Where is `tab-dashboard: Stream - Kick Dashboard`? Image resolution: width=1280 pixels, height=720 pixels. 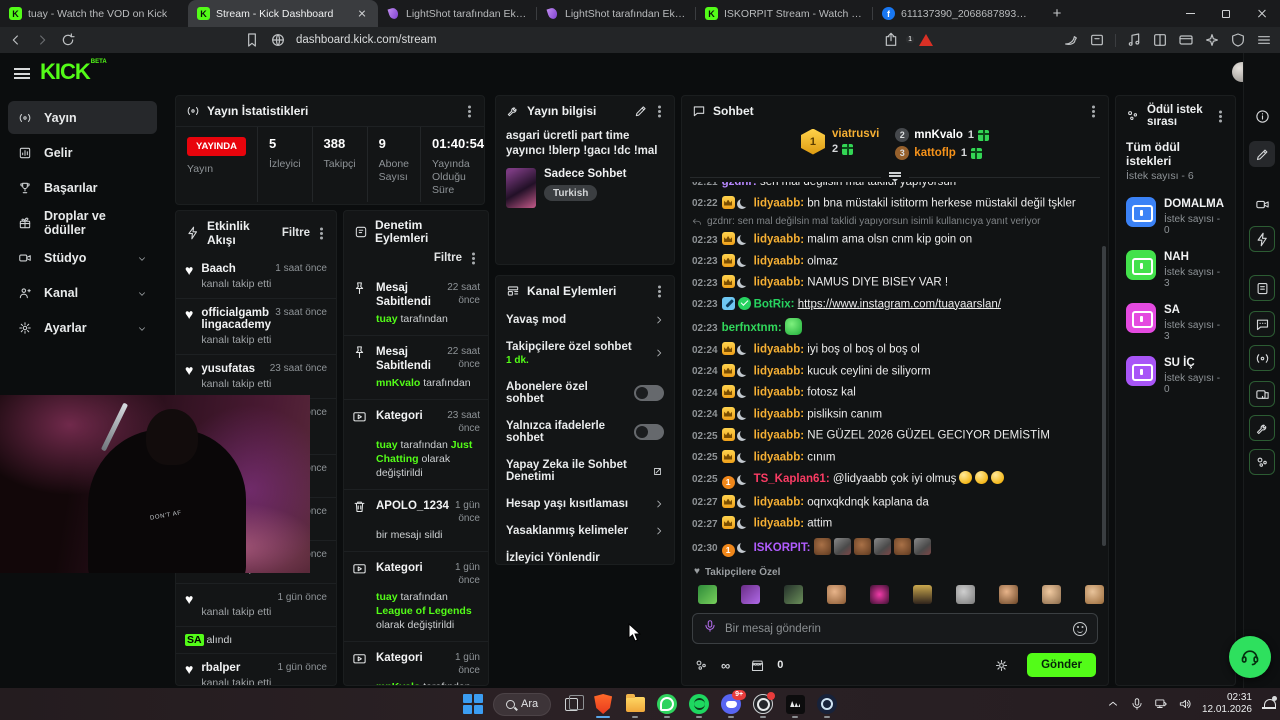 tab-dashboard: Stream - Kick Dashboard is located at coordinates (283, 13).